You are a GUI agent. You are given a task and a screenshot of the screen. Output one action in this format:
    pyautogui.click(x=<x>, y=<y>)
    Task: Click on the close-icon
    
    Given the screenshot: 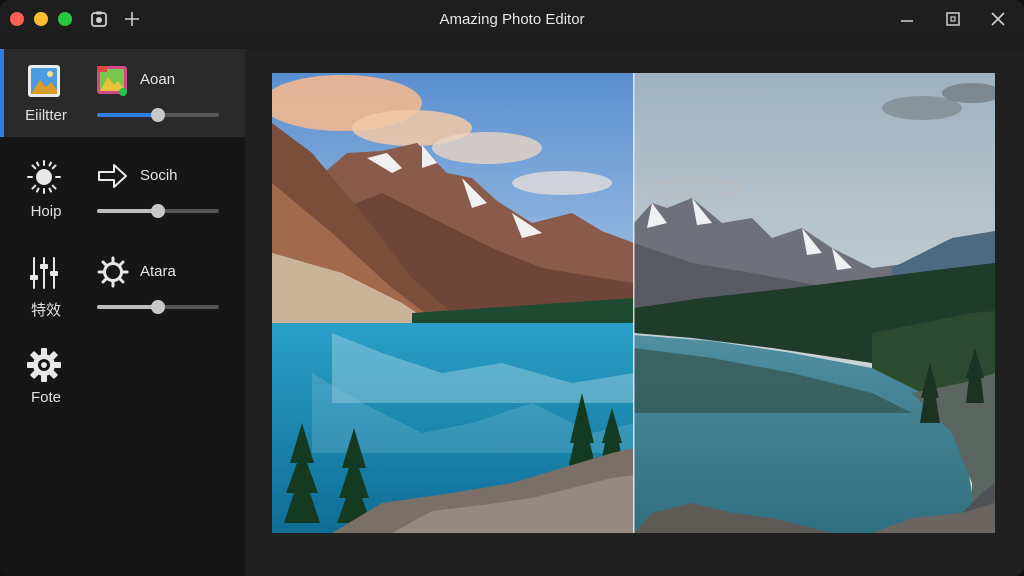 What is the action you would take?
    pyautogui.click(x=998, y=19)
    